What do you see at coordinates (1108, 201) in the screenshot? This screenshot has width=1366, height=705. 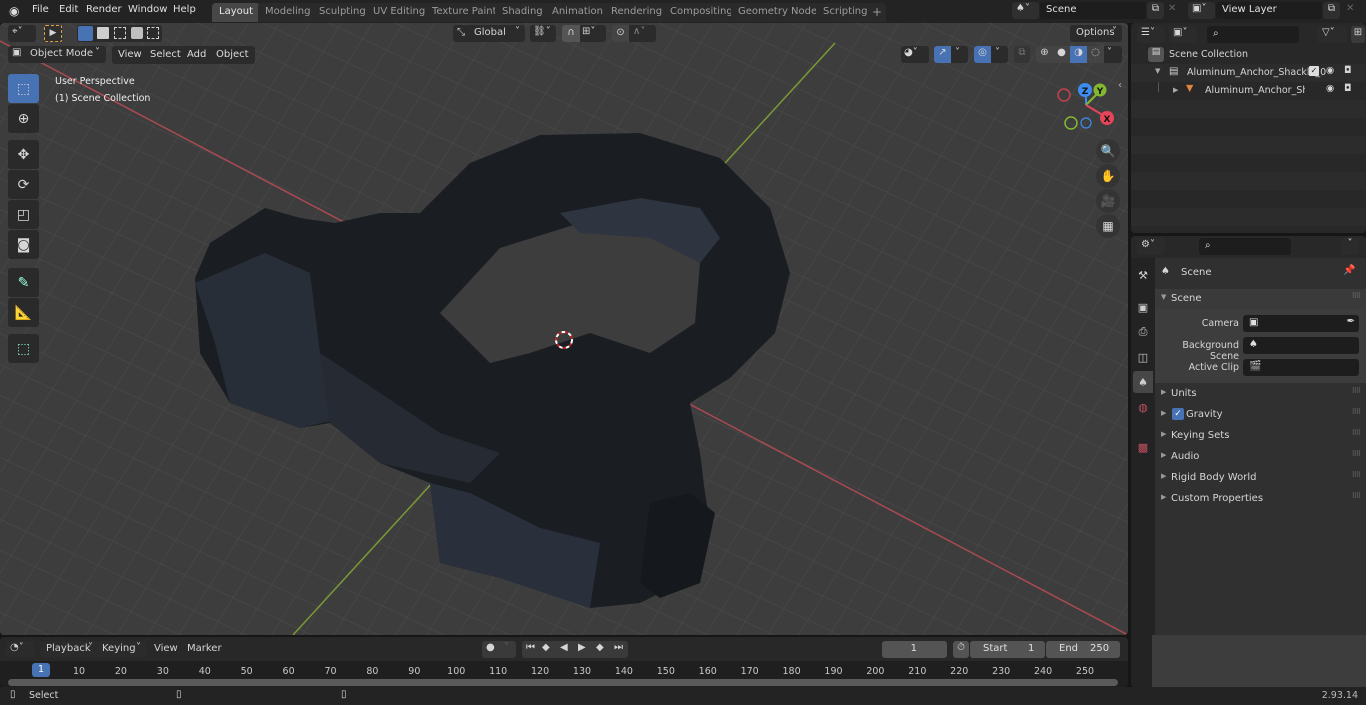 I see `camera-view-button: 🎥` at bounding box center [1108, 201].